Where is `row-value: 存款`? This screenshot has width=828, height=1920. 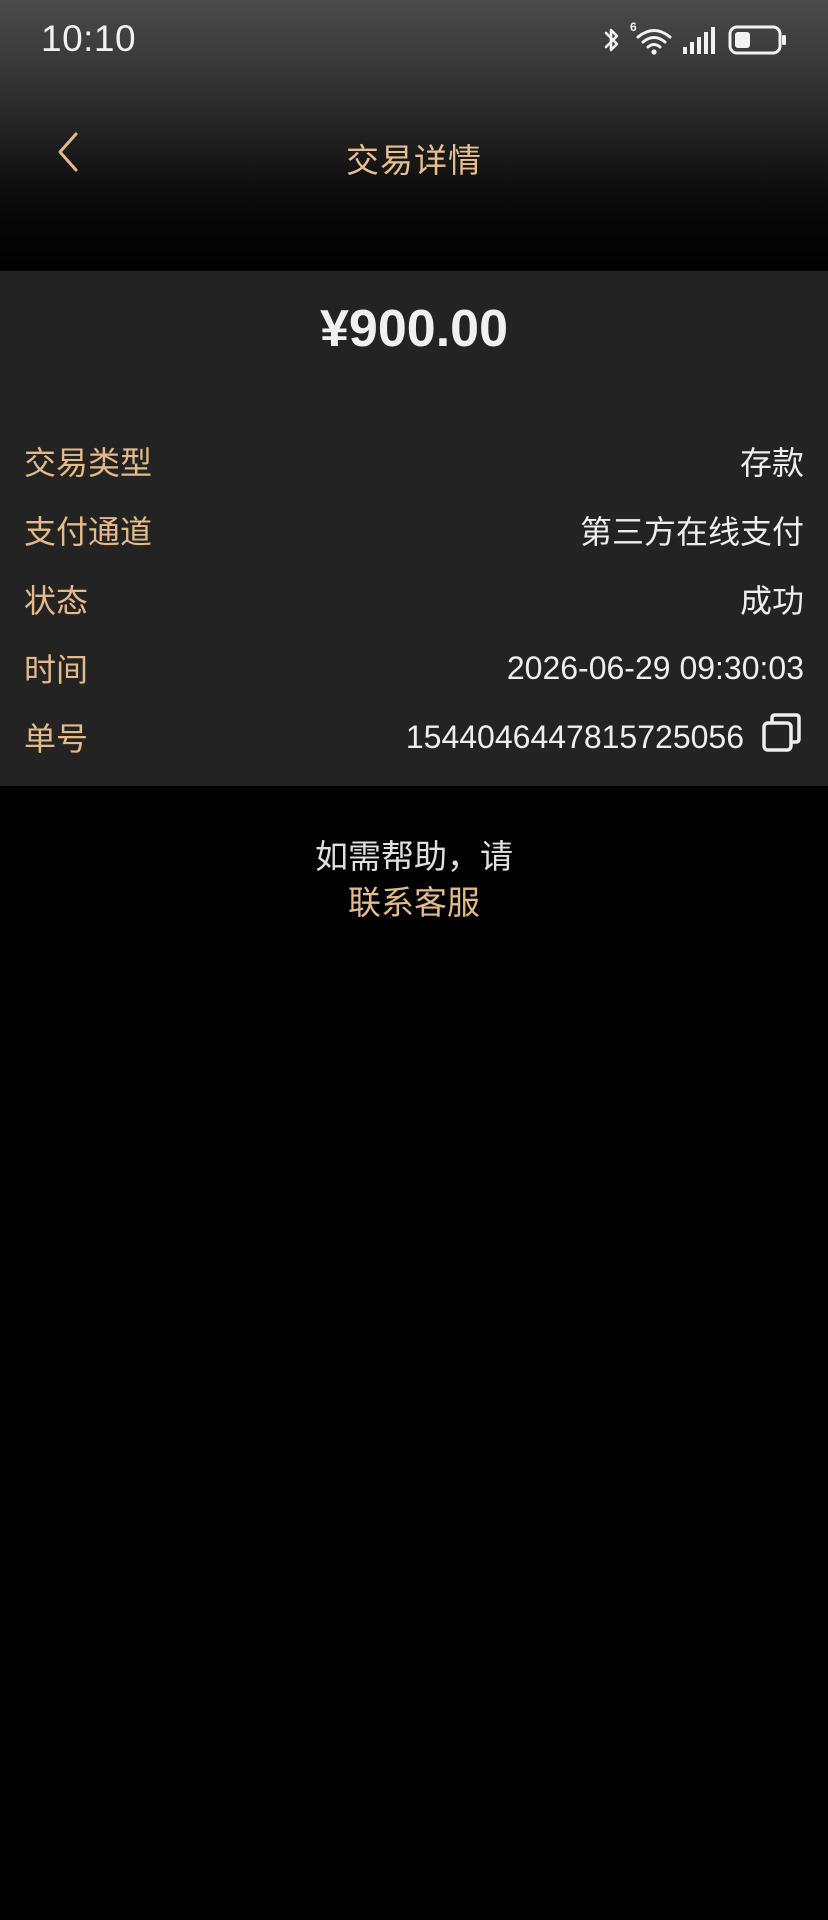 row-value: 存款 is located at coordinates (771, 463).